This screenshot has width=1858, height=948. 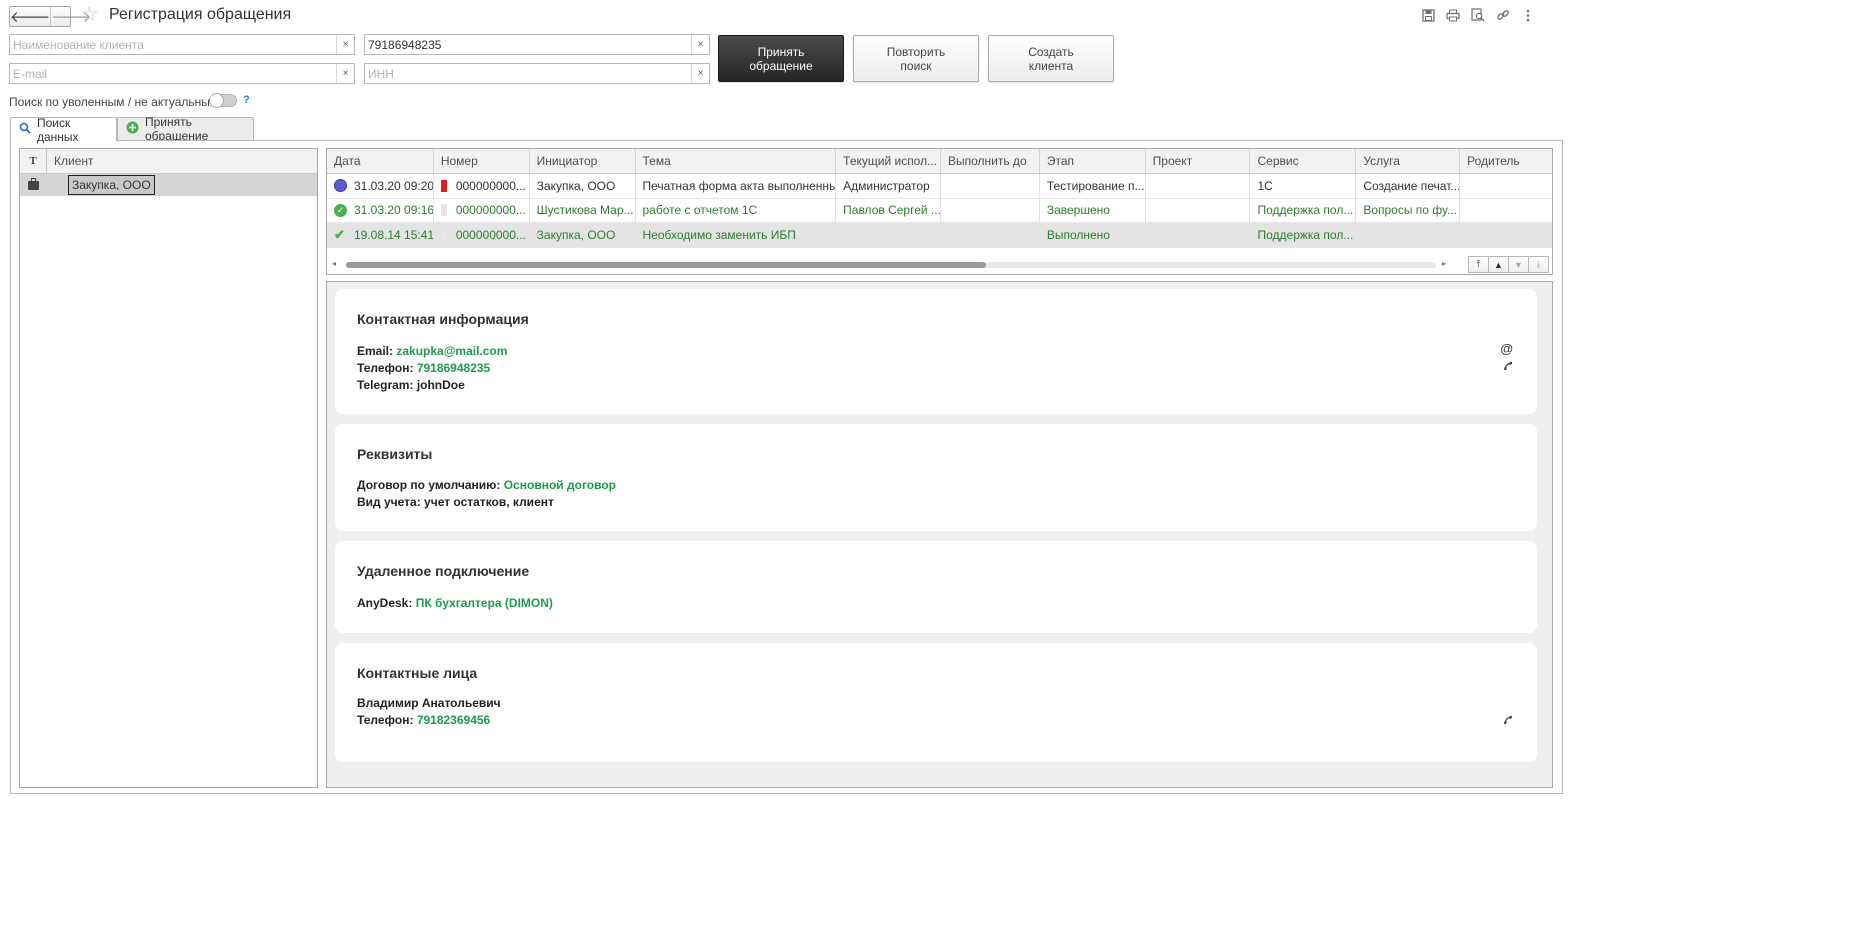 I want to click on prev-row-icon: ▲, so click(x=1498, y=264).